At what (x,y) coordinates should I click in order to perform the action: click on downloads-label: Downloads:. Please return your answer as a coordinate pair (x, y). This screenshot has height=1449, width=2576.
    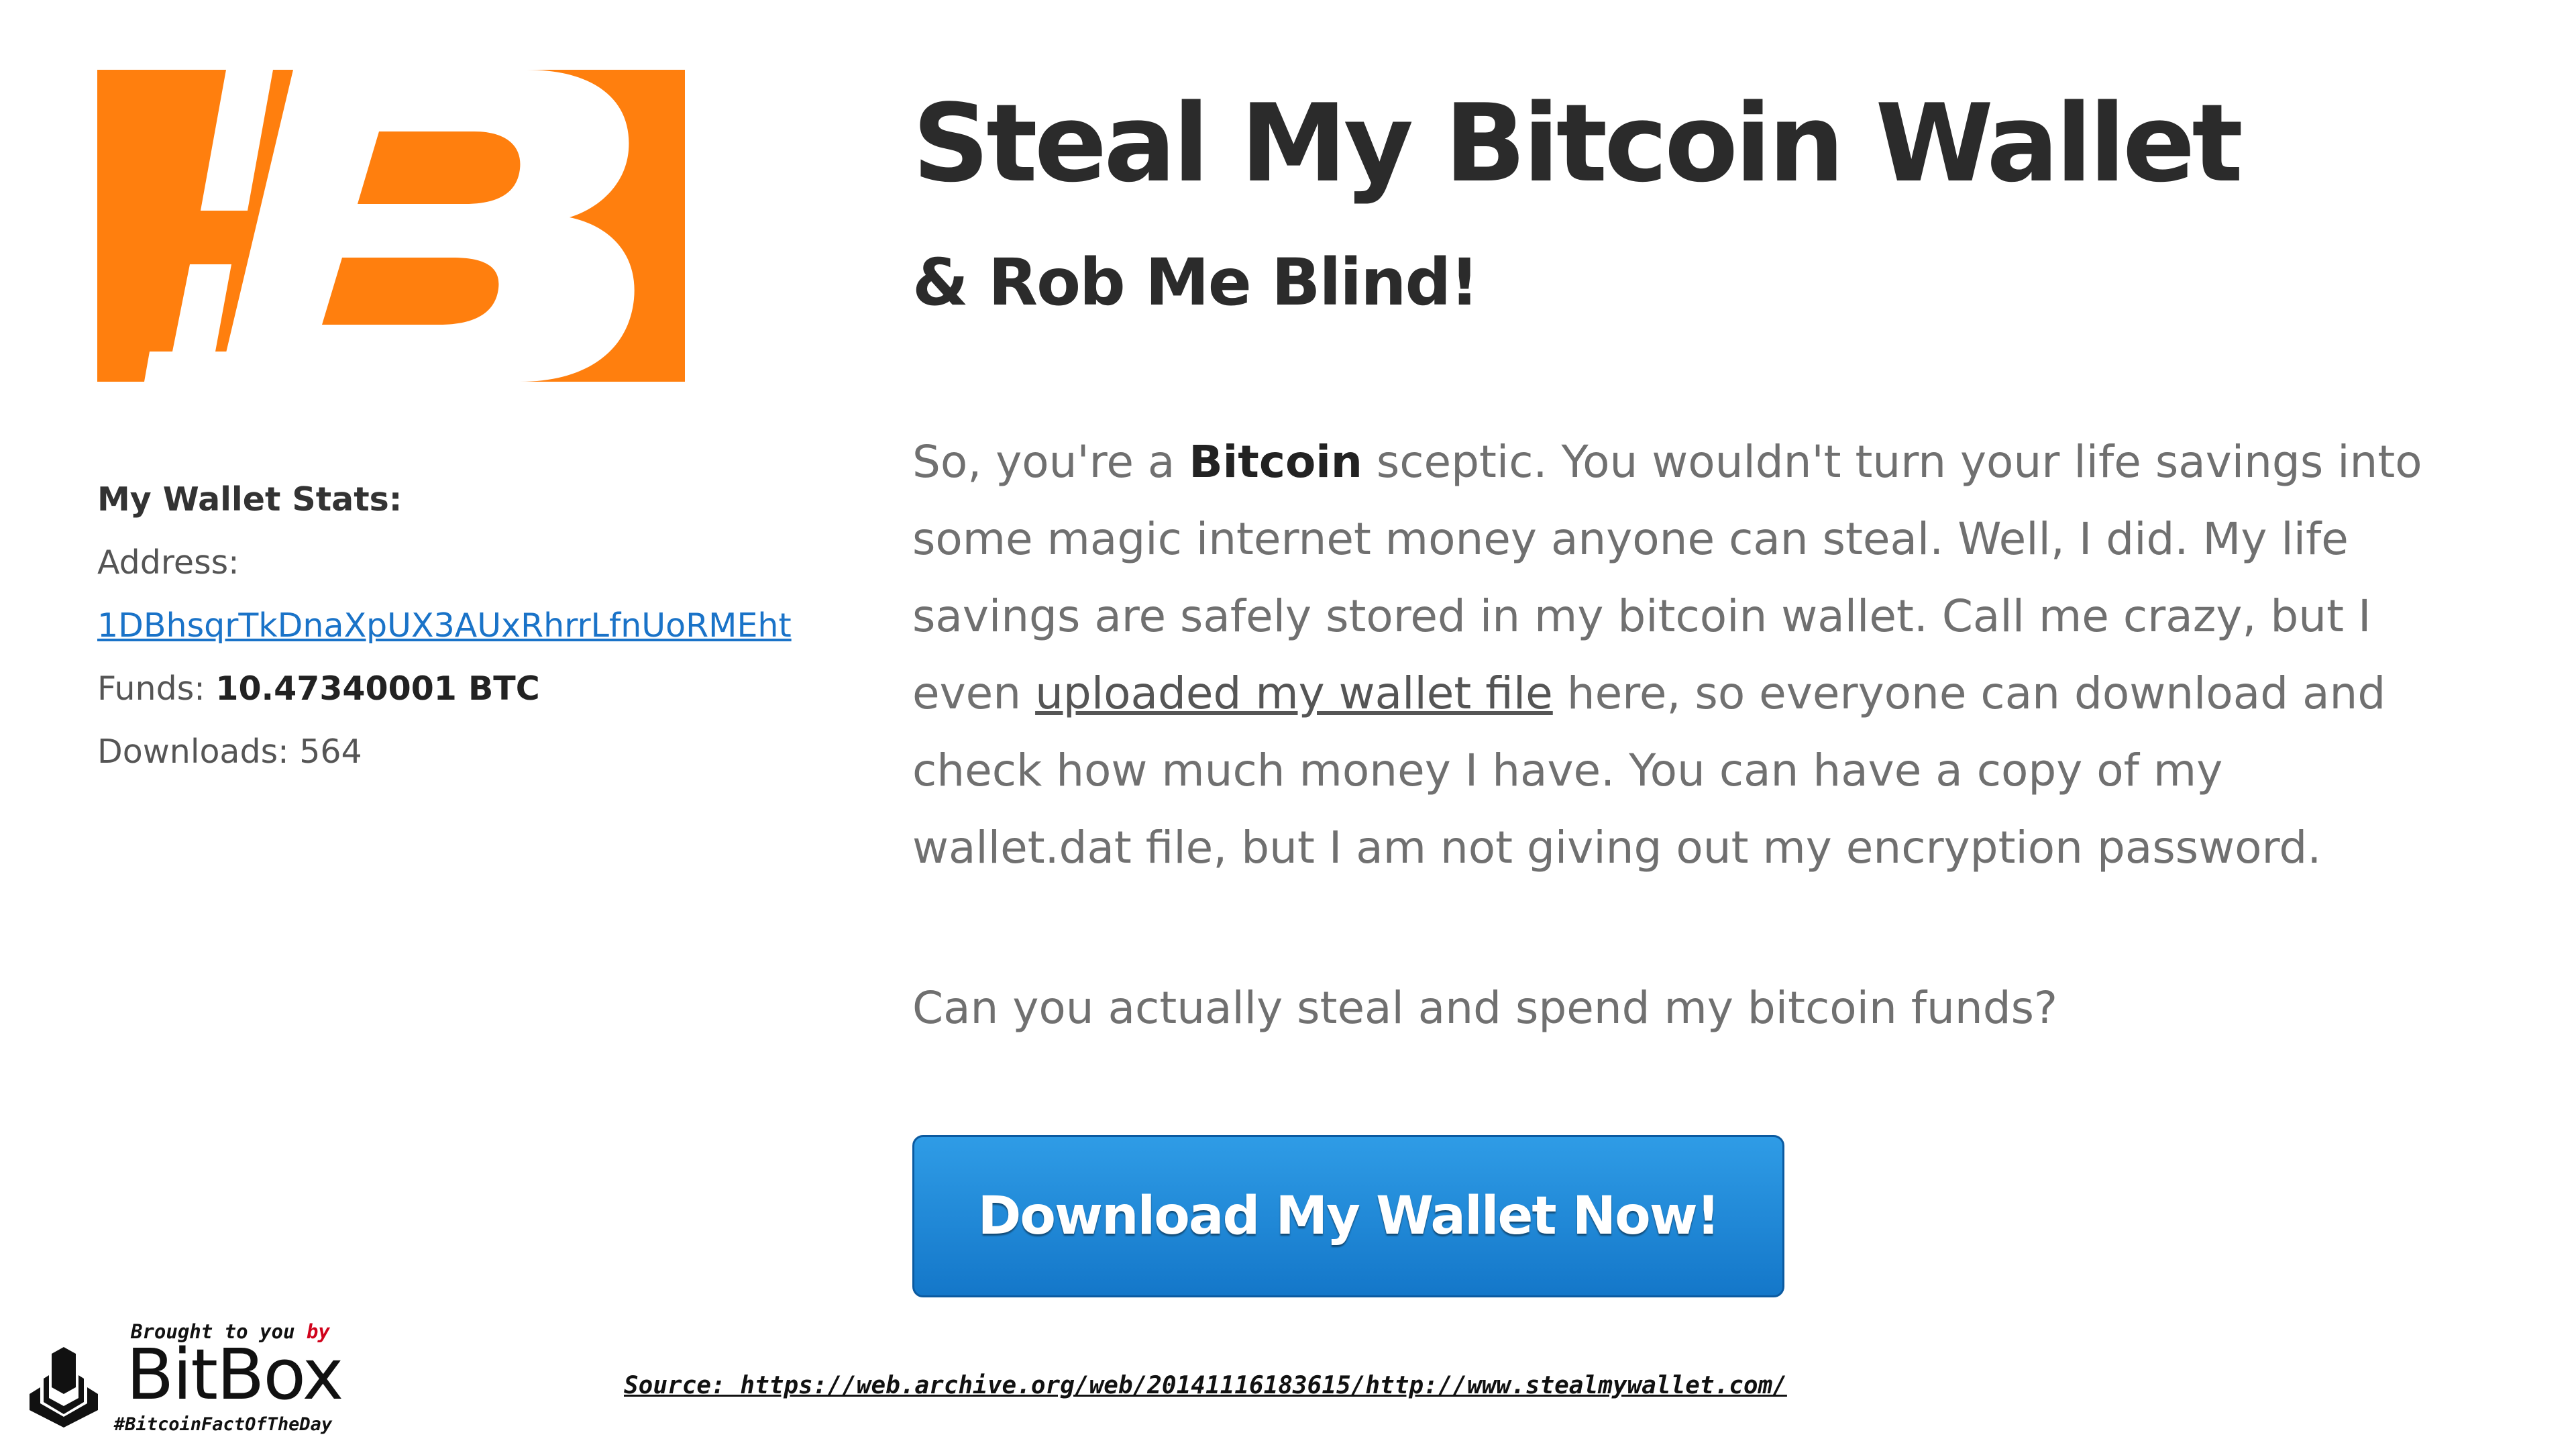
    Looking at the image, I should click on (193, 752).